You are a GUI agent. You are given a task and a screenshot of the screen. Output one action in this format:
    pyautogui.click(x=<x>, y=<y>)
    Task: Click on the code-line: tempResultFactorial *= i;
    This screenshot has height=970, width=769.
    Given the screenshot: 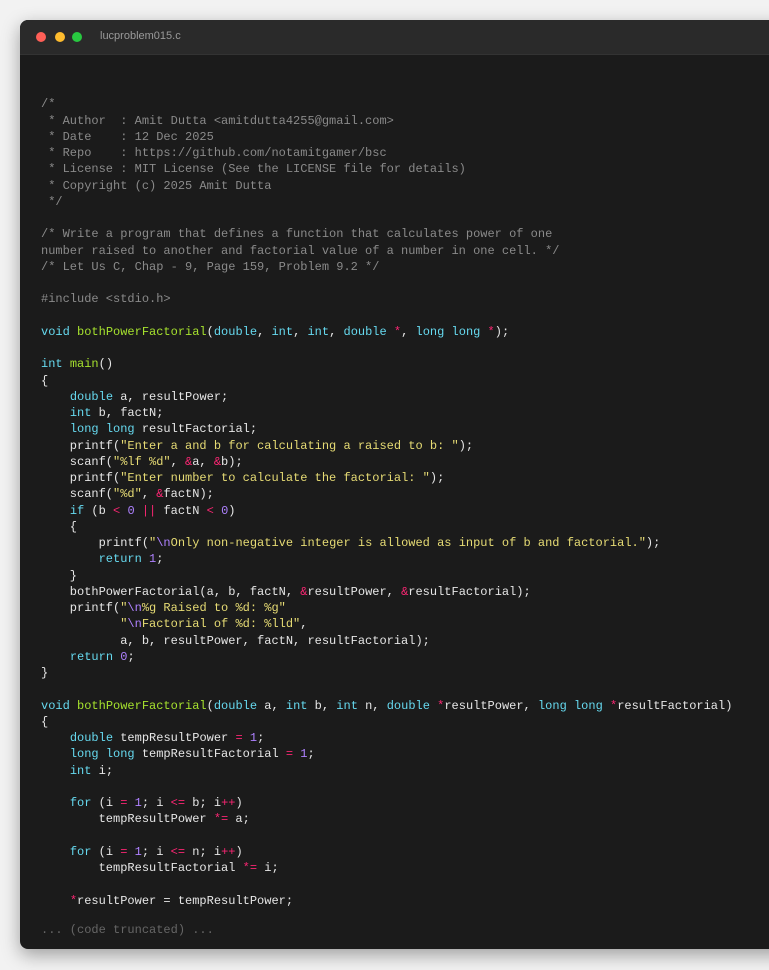 What is the action you would take?
    pyautogui.click(x=386, y=868)
    